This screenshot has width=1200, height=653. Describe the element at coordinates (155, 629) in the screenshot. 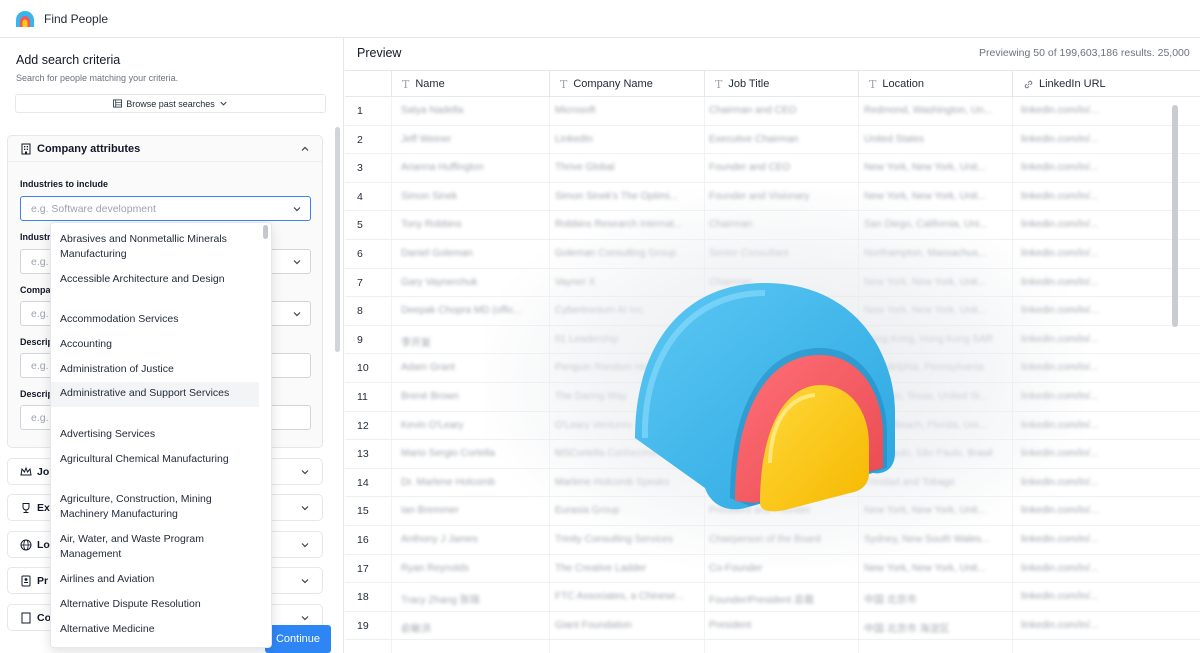

I see `dropdown-option: Alternative Medicine` at that location.